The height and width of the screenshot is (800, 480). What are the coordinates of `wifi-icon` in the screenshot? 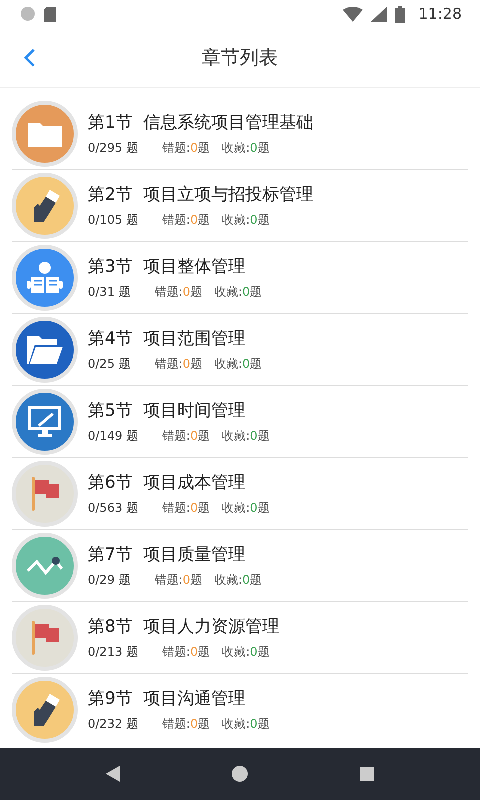 It's located at (352, 14).